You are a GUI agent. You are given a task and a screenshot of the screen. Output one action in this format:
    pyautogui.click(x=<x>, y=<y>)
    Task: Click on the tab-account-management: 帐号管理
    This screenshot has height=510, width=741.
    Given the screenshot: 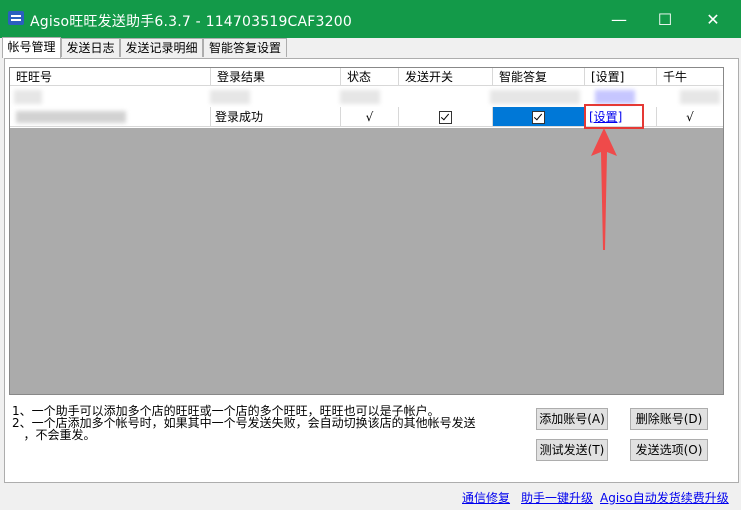 What is the action you would take?
    pyautogui.click(x=31, y=47)
    